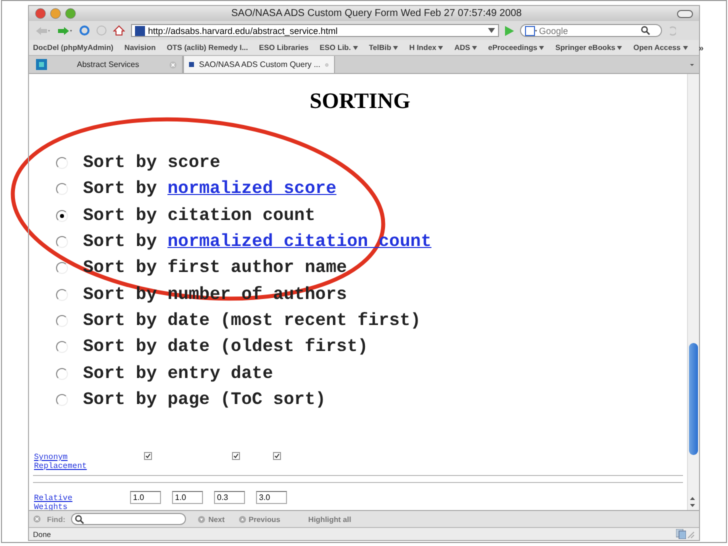 This screenshot has width=728, height=546. I want to click on weight-field: 3.0, so click(271, 497).